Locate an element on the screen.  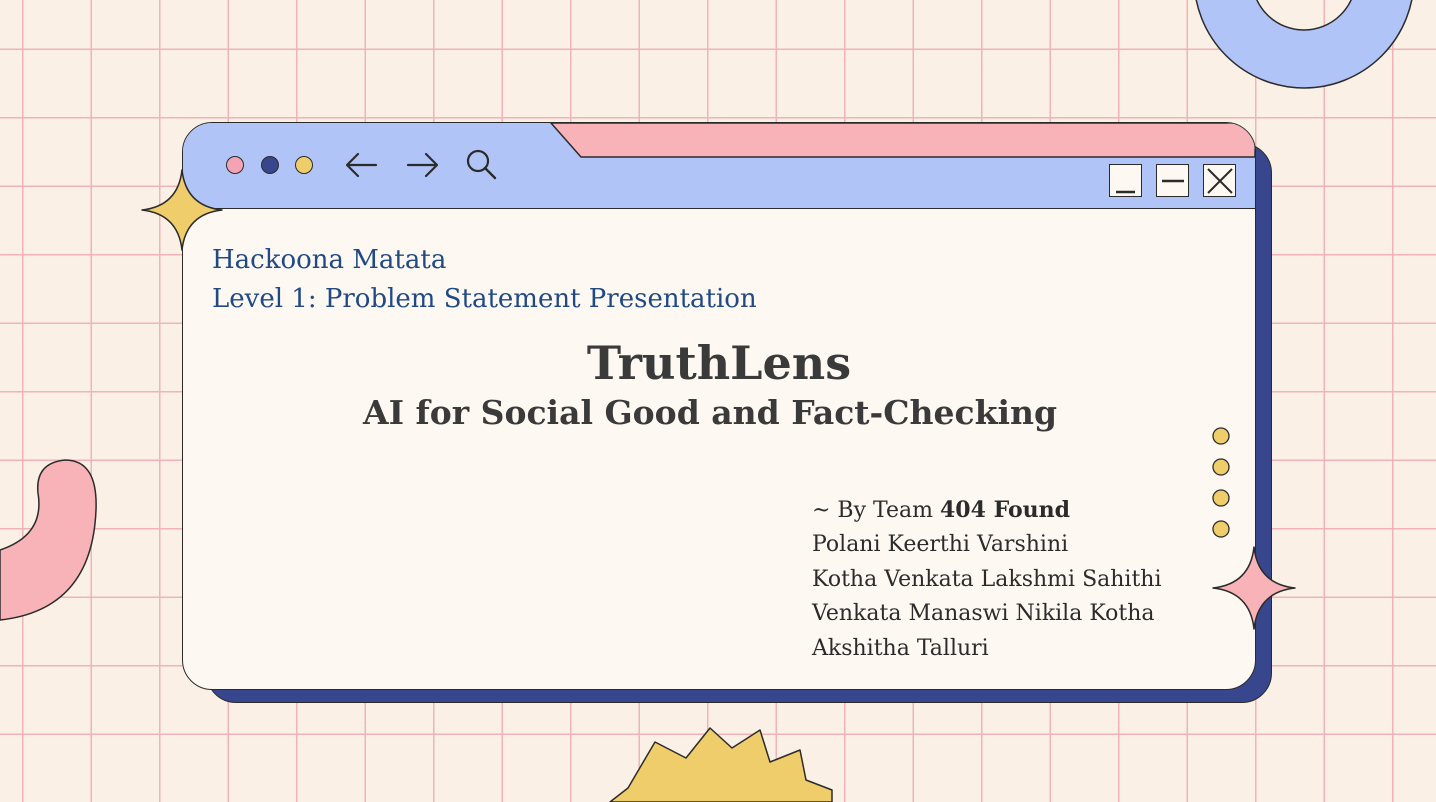
yellow-sunburst-decoration is located at coordinates (721, 764).